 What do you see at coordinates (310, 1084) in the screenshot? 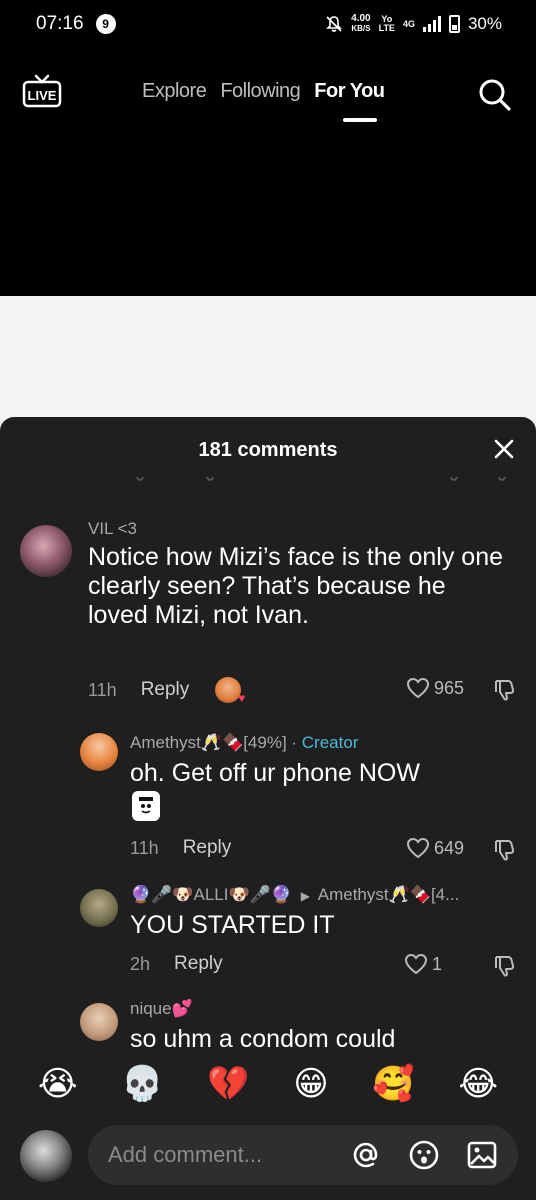
I see `emoji-grinning: 😁` at bounding box center [310, 1084].